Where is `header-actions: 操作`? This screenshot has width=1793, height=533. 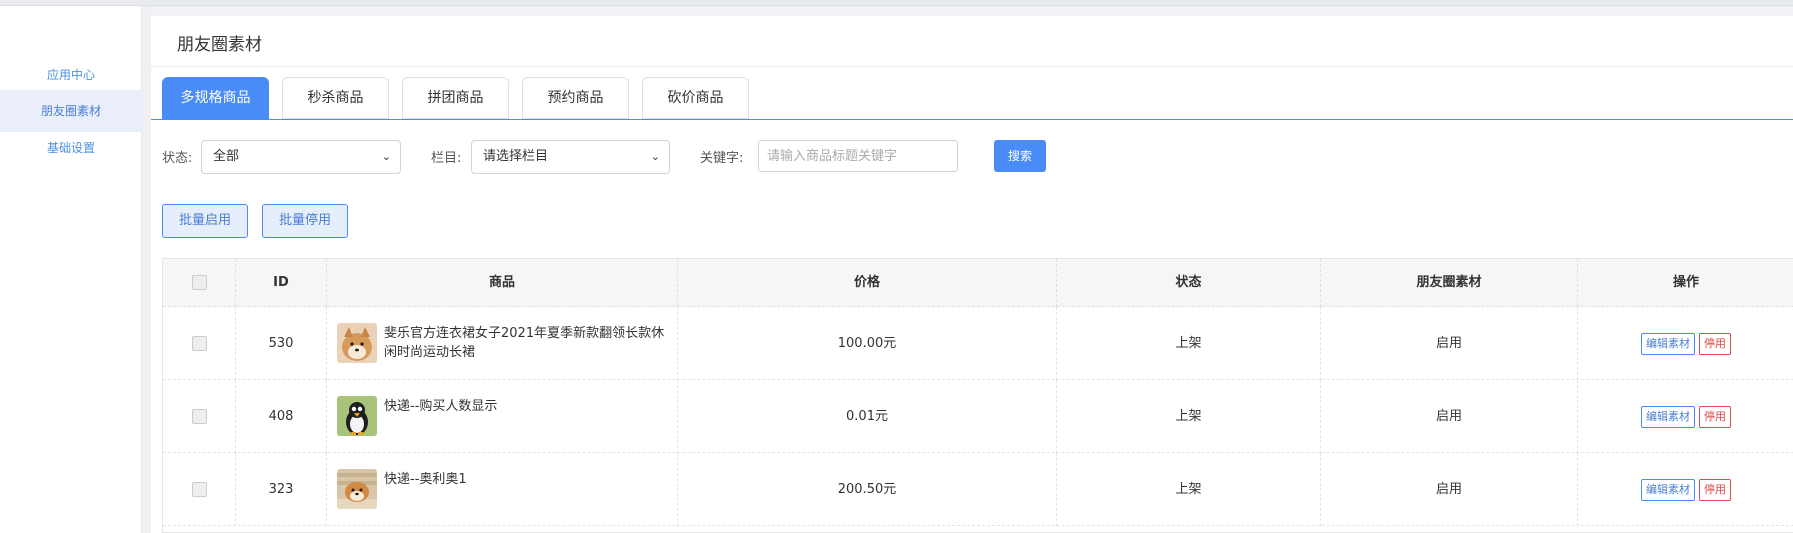
header-actions: 操作 is located at coordinates (1685, 282).